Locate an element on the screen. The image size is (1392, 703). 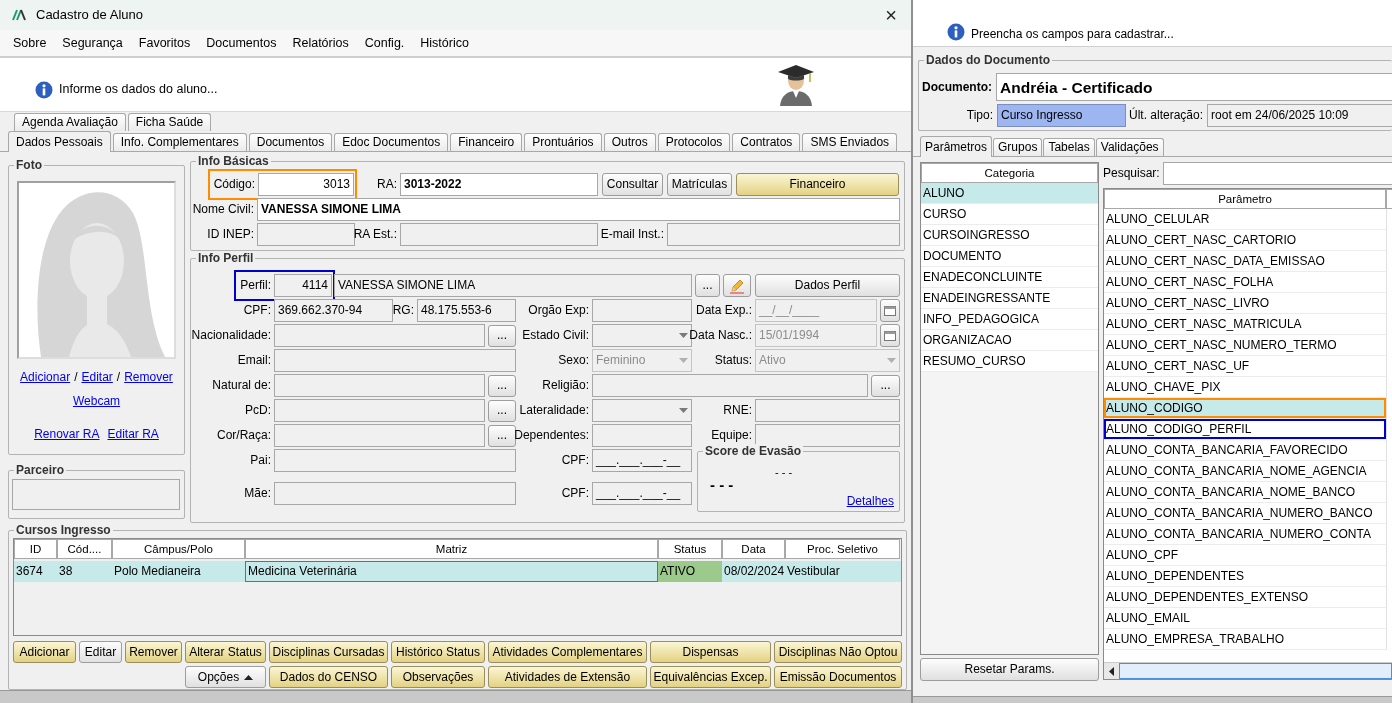
table-row: ALUNO_CERT_NASC_LIVRO is located at coordinates (1245, 303).